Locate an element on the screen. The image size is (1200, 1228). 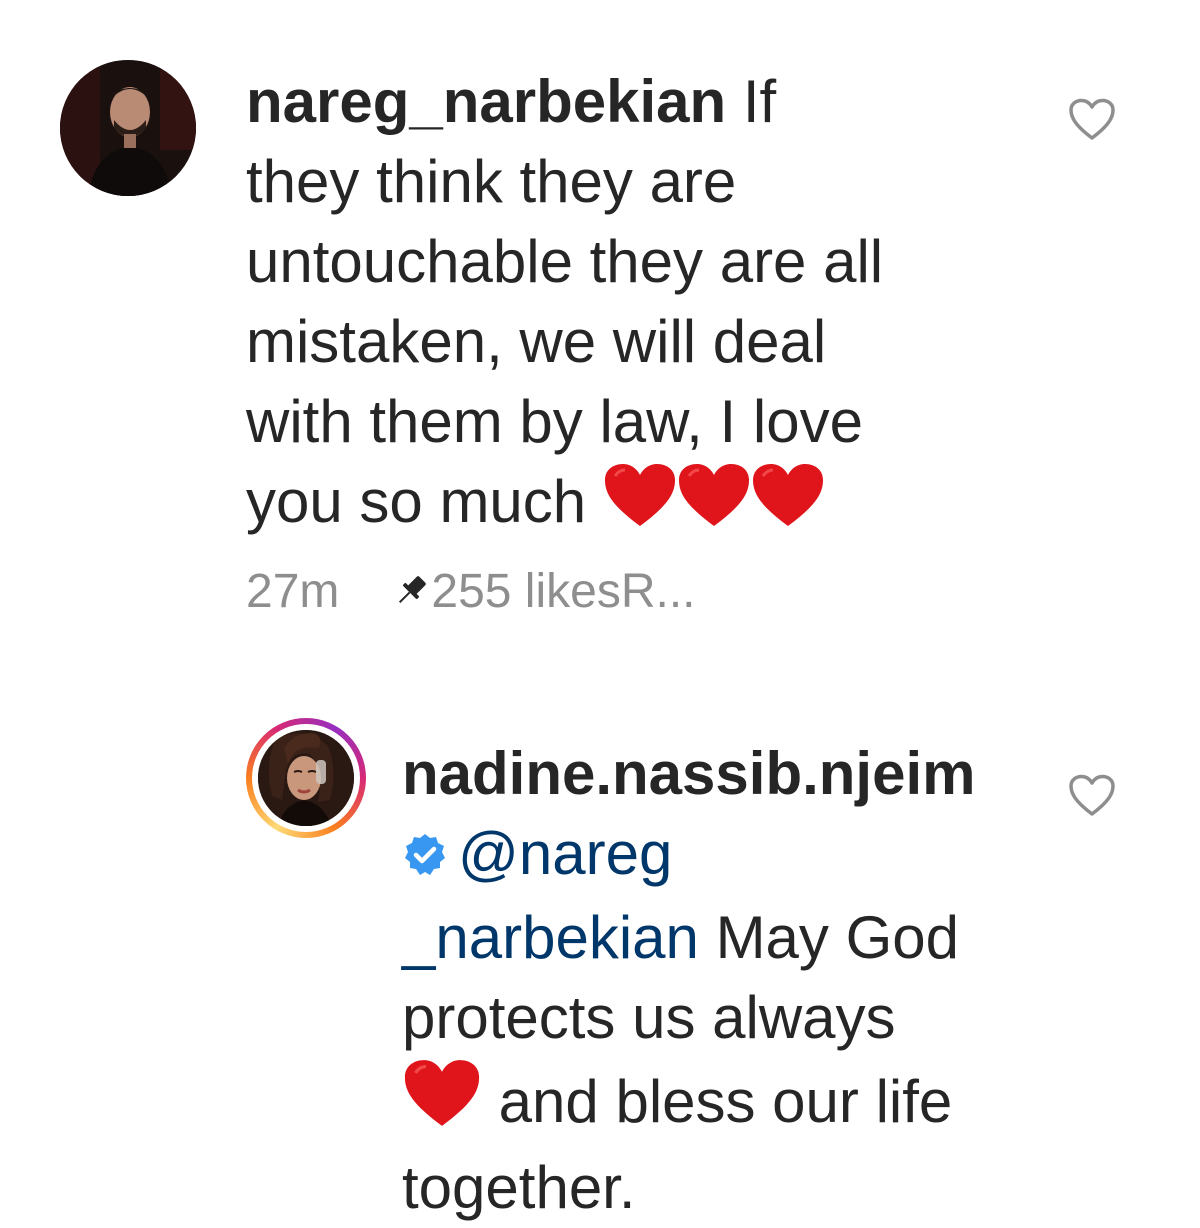
avatar is located at coordinates (306, 778).